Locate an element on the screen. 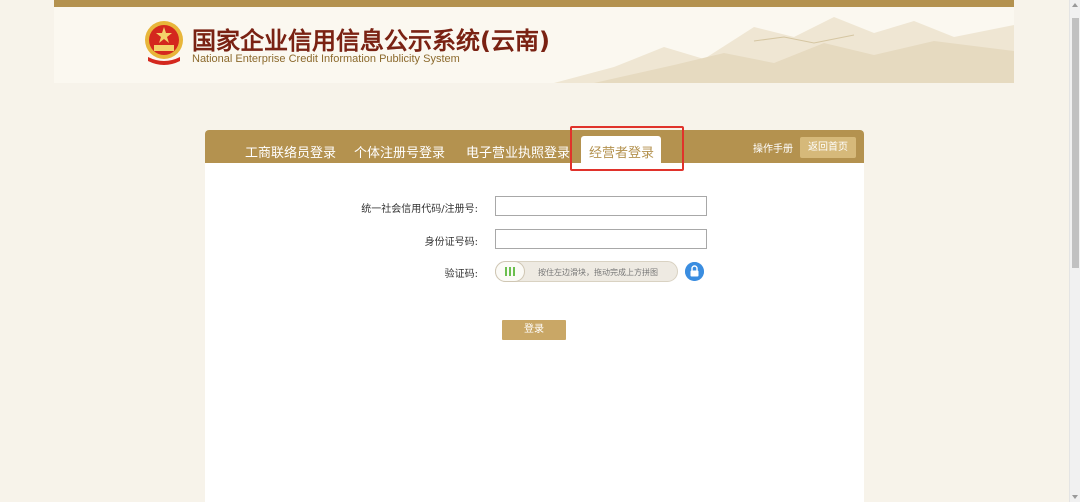  scroll-up-icon is located at coordinates (1075, 5).